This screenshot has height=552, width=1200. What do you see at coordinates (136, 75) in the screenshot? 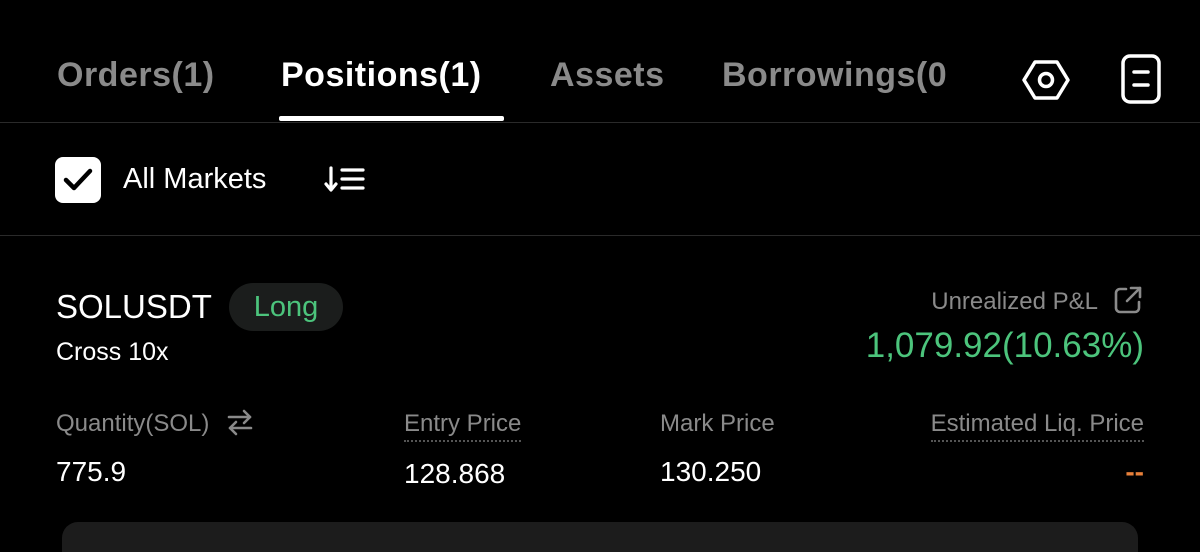
I see `tab-orders: Orders(1)` at bounding box center [136, 75].